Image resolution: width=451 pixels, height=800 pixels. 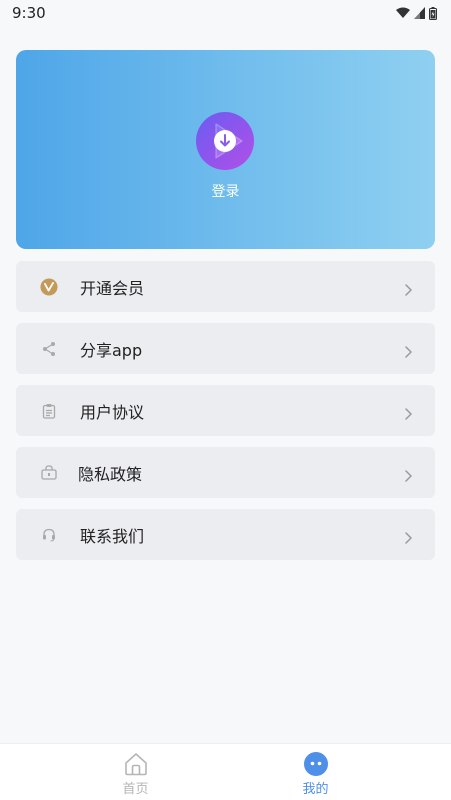 What do you see at coordinates (225, 534) in the screenshot?
I see `menu-item-contact-us: 联系我们` at bounding box center [225, 534].